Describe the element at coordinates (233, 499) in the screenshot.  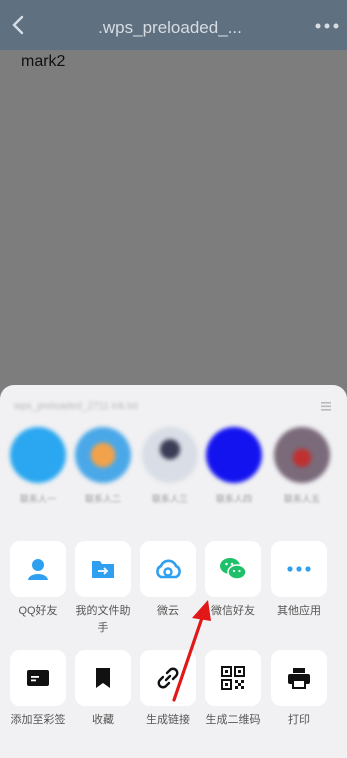
I see `contact-name: 联系人四` at that location.